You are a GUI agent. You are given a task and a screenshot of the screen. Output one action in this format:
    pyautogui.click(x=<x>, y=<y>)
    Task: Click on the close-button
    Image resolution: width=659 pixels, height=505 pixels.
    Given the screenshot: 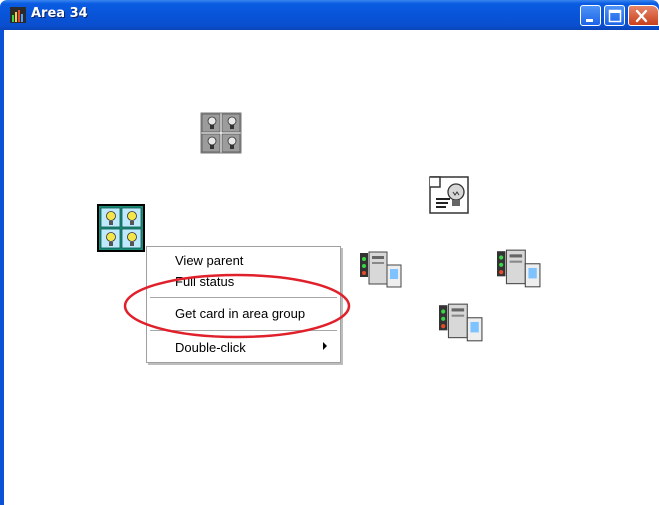 What is the action you would take?
    pyautogui.click(x=643, y=15)
    